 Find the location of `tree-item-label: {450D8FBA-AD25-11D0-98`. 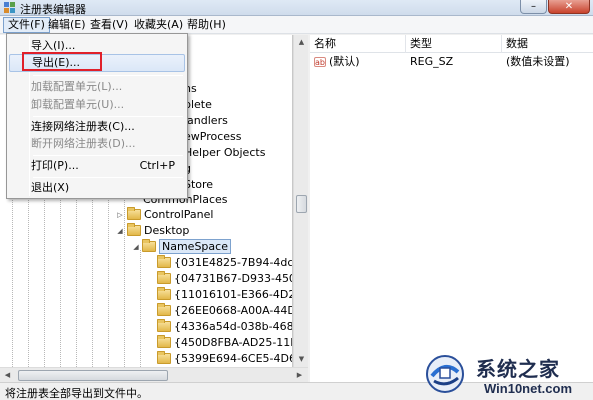

tree-item-label: {450D8FBA-AD25-11D0-98 is located at coordinates (233, 342).